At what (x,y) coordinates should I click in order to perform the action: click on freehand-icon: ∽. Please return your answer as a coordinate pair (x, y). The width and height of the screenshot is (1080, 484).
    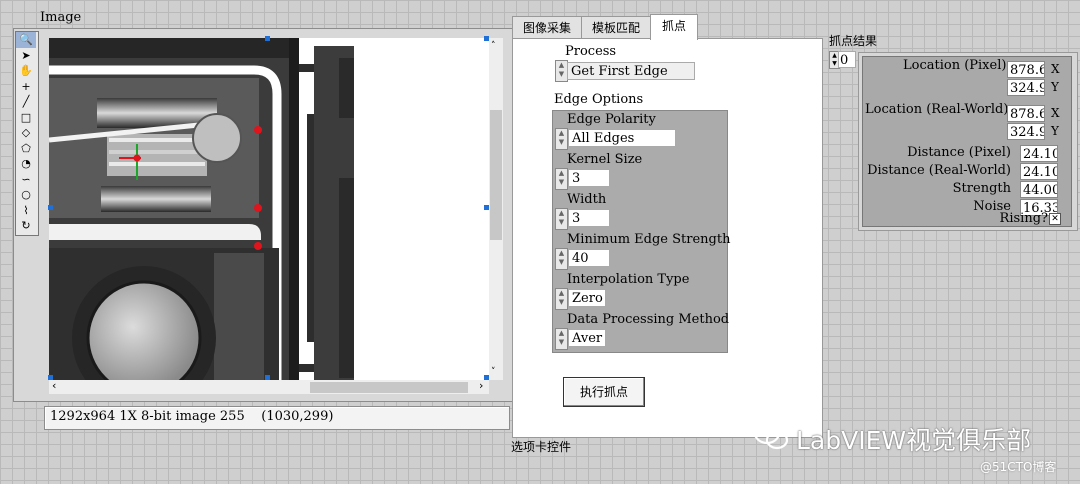
    Looking at the image, I should click on (26, 180).